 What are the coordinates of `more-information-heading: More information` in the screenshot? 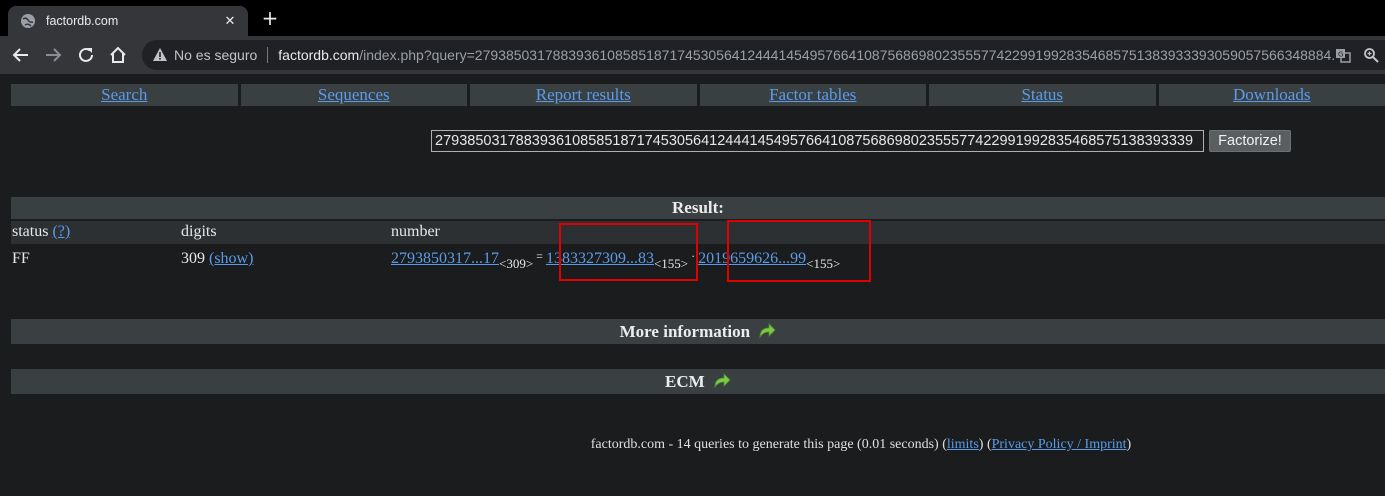 It's located at (698, 331).